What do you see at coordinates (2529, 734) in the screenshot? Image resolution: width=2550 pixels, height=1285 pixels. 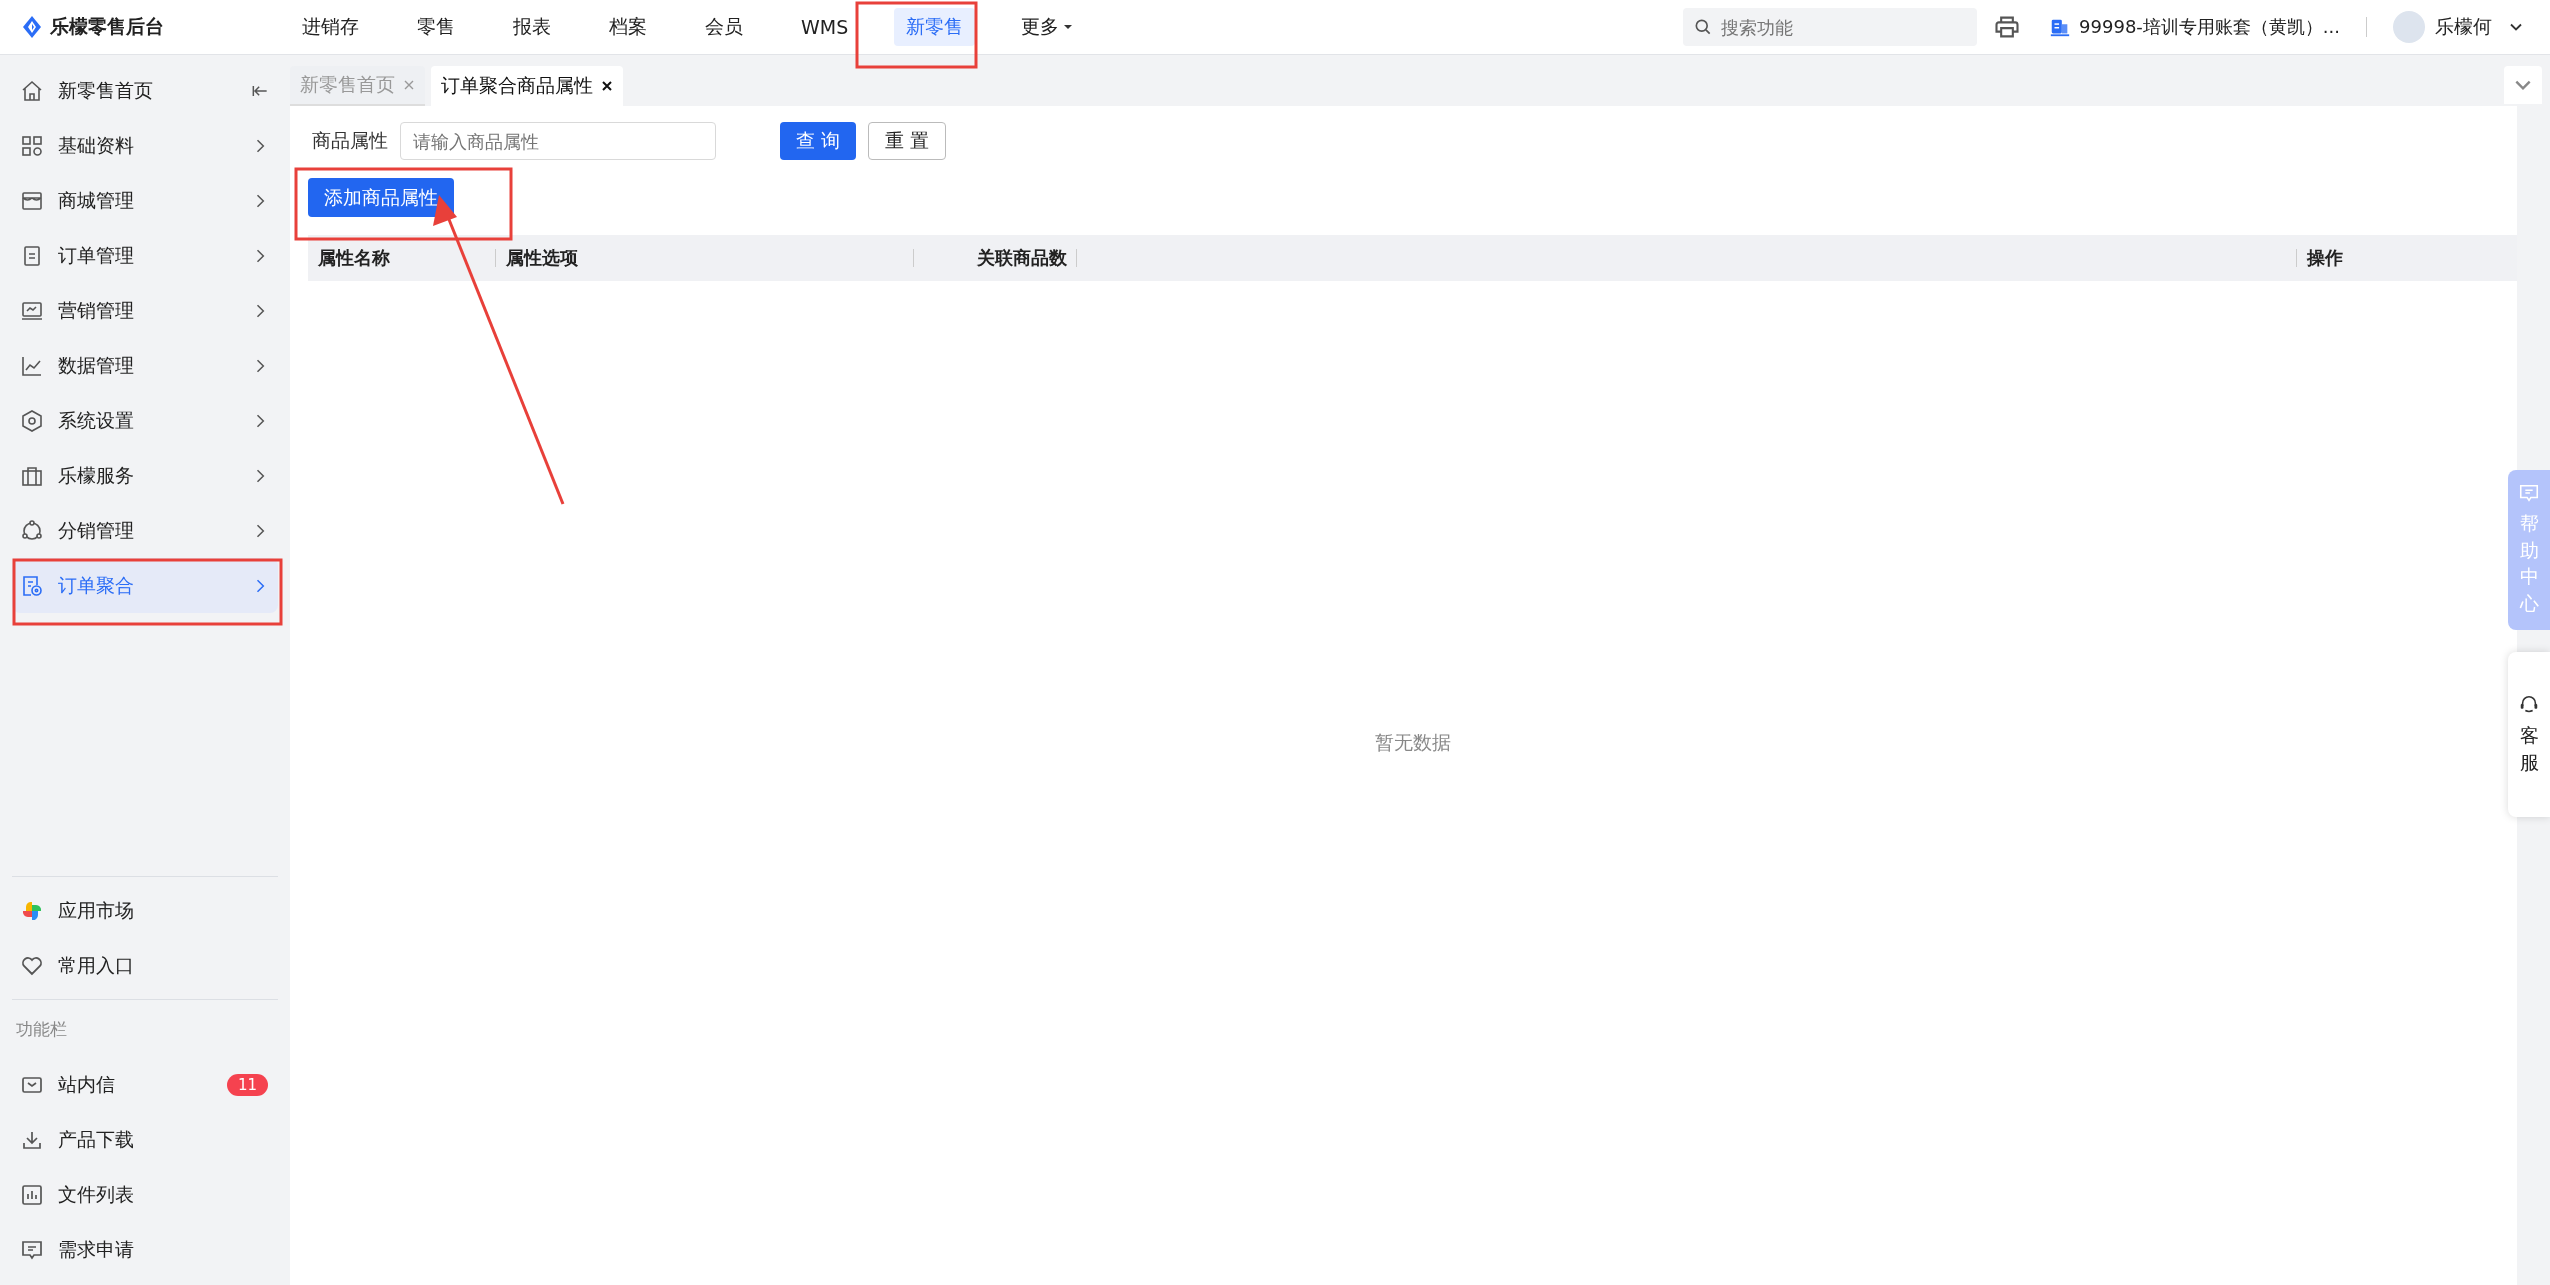 I see `customer-service-tab: 客服` at bounding box center [2529, 734].